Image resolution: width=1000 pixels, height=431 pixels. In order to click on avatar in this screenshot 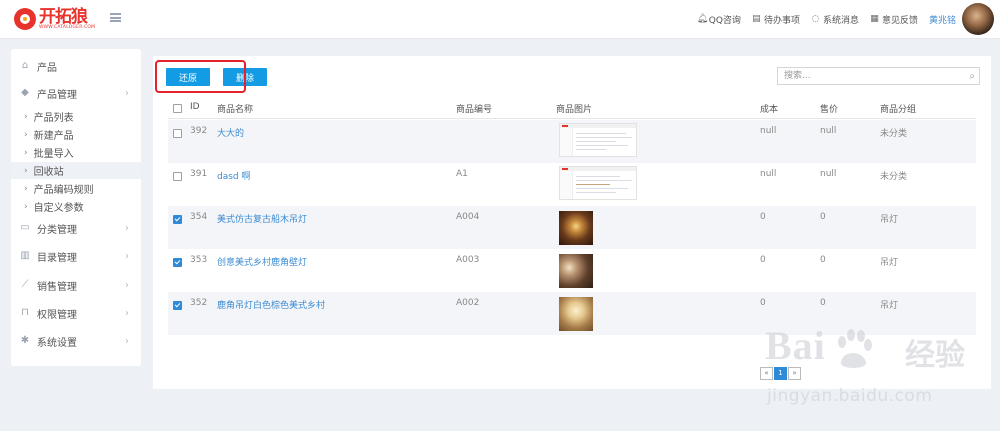, I will do `click(978, 19)`.